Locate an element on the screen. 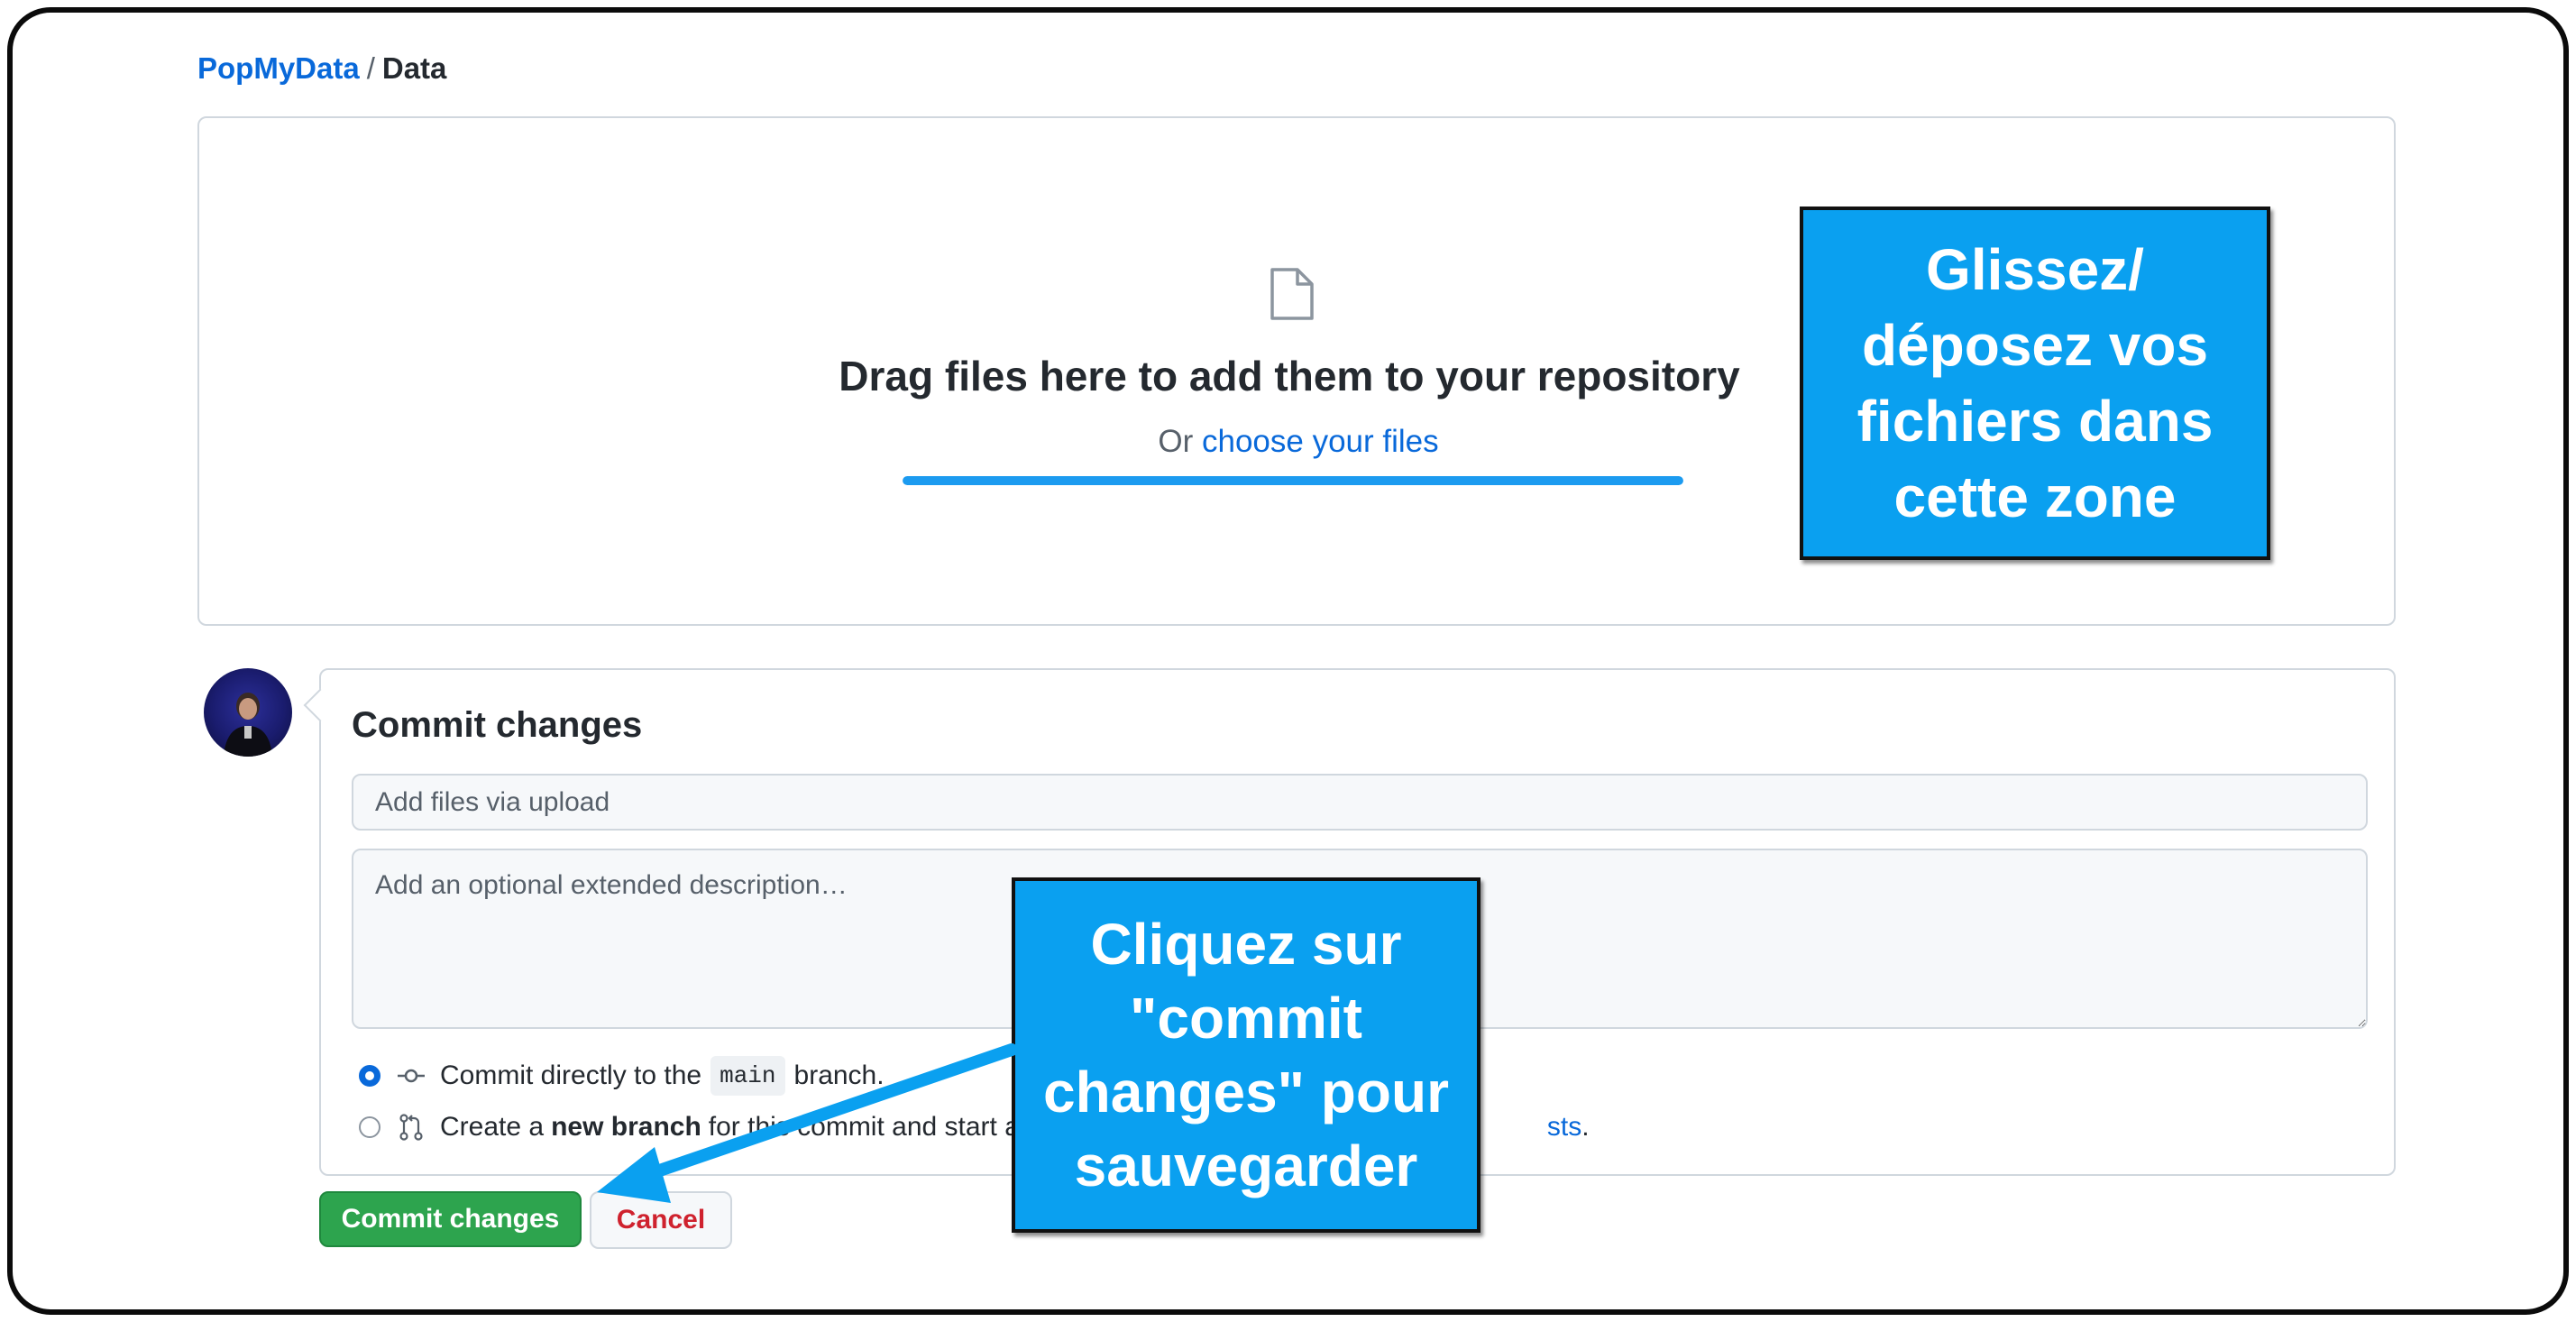 This screenshot has width=2576, height=1322. avatar is located at coordinates (248, 712).